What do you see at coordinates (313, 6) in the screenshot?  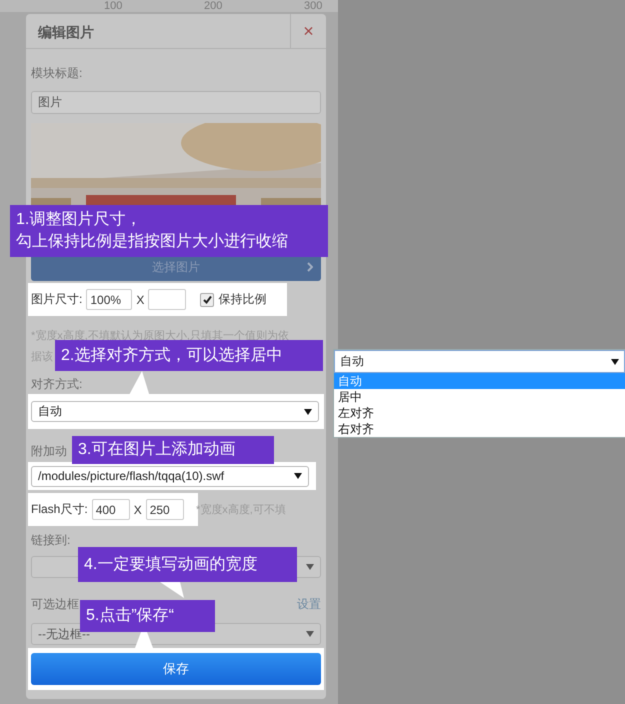 I see `ruler-label: 300` at bounding box center [313, 6].